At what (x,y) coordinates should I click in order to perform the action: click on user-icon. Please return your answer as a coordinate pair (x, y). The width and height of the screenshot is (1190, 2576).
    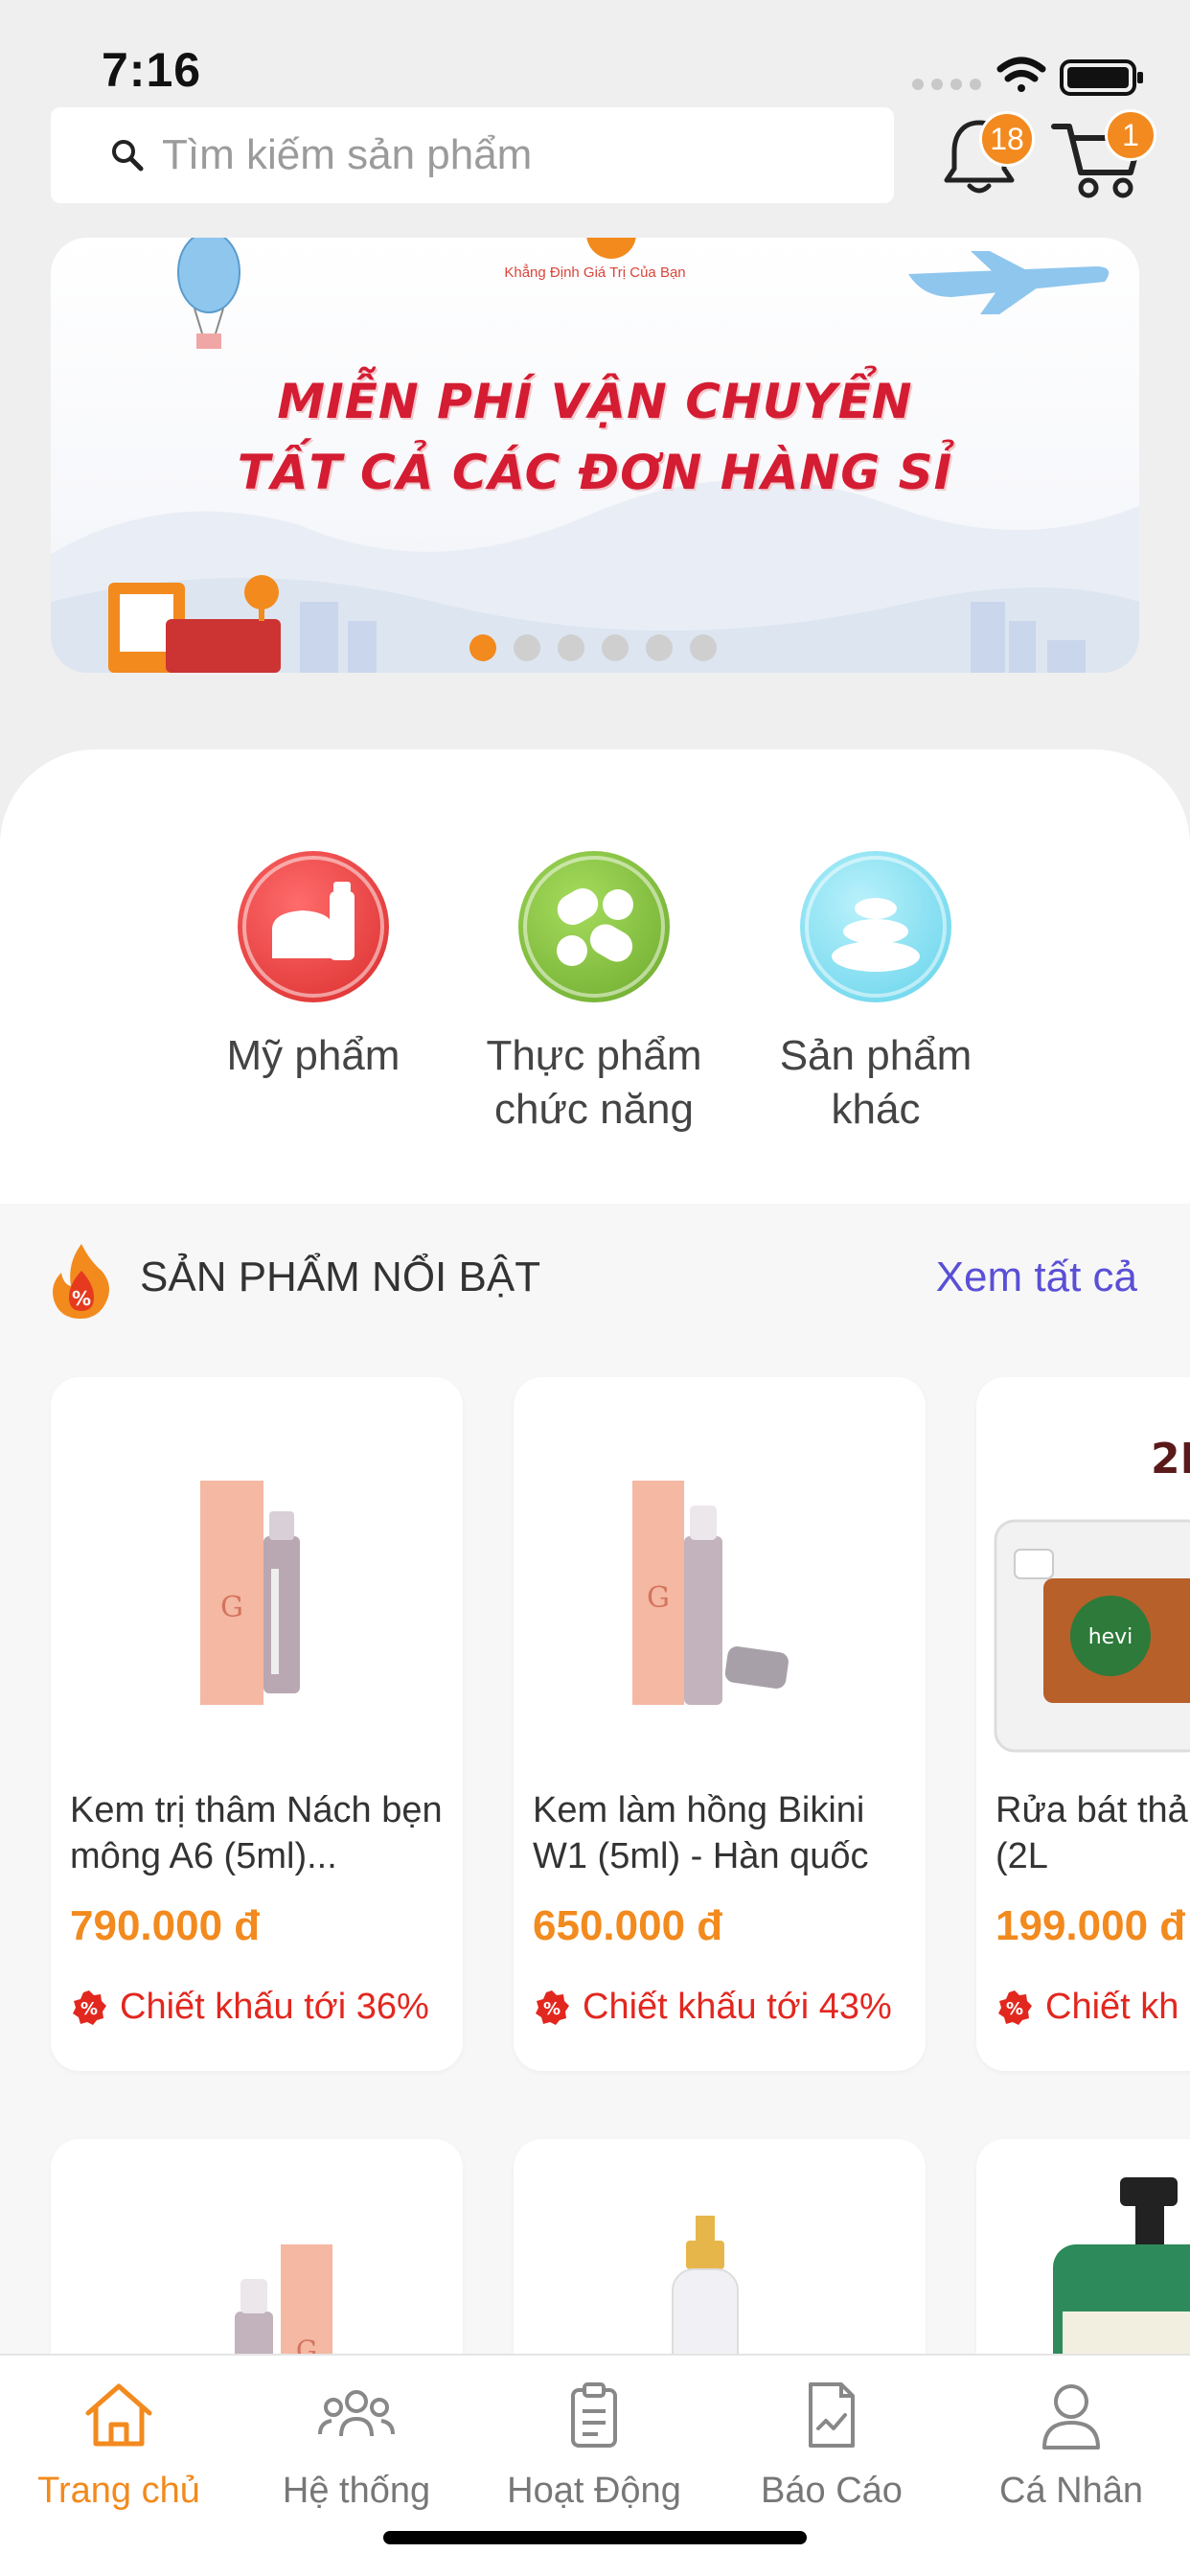
    Looking at the image, I should click on (1071, 2417).